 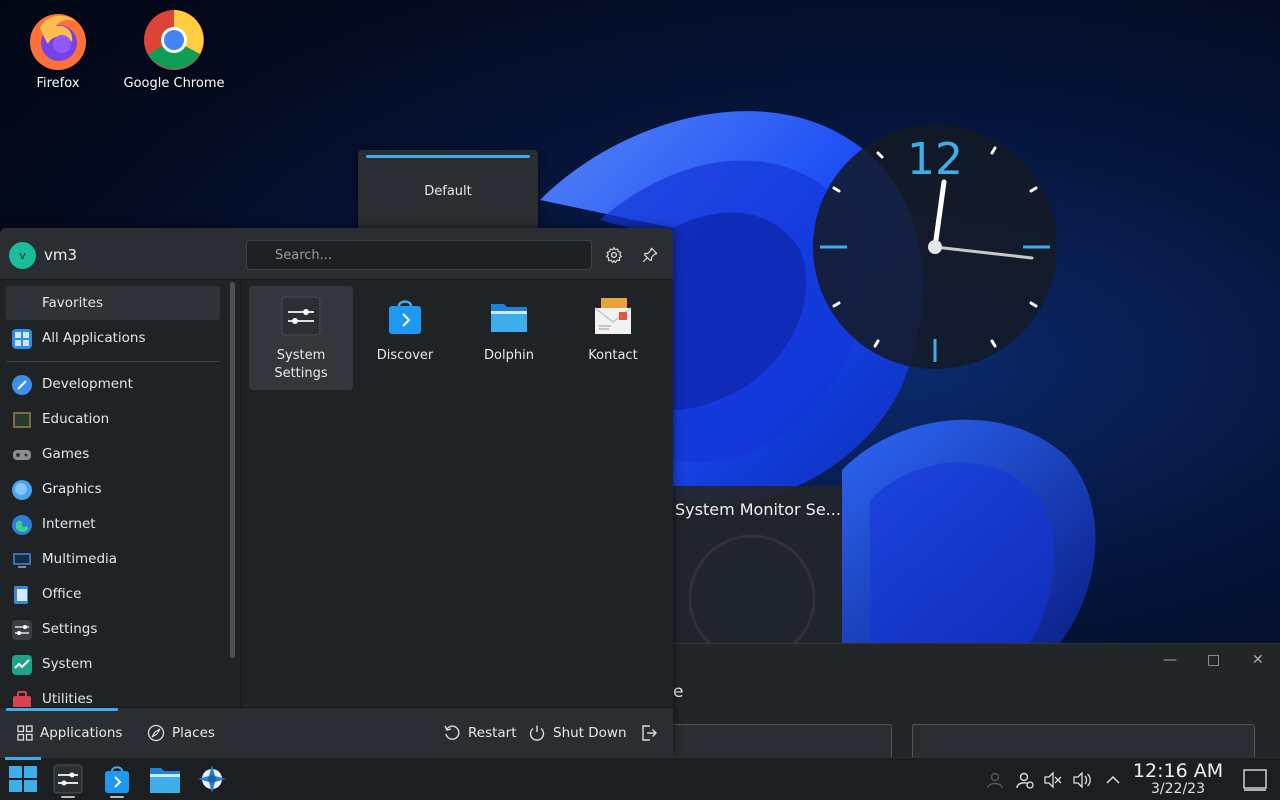 What do you see at coordinates (113, 361) in the screenshot?
I see `sidebar-divider` at bounding box center [113, 361].